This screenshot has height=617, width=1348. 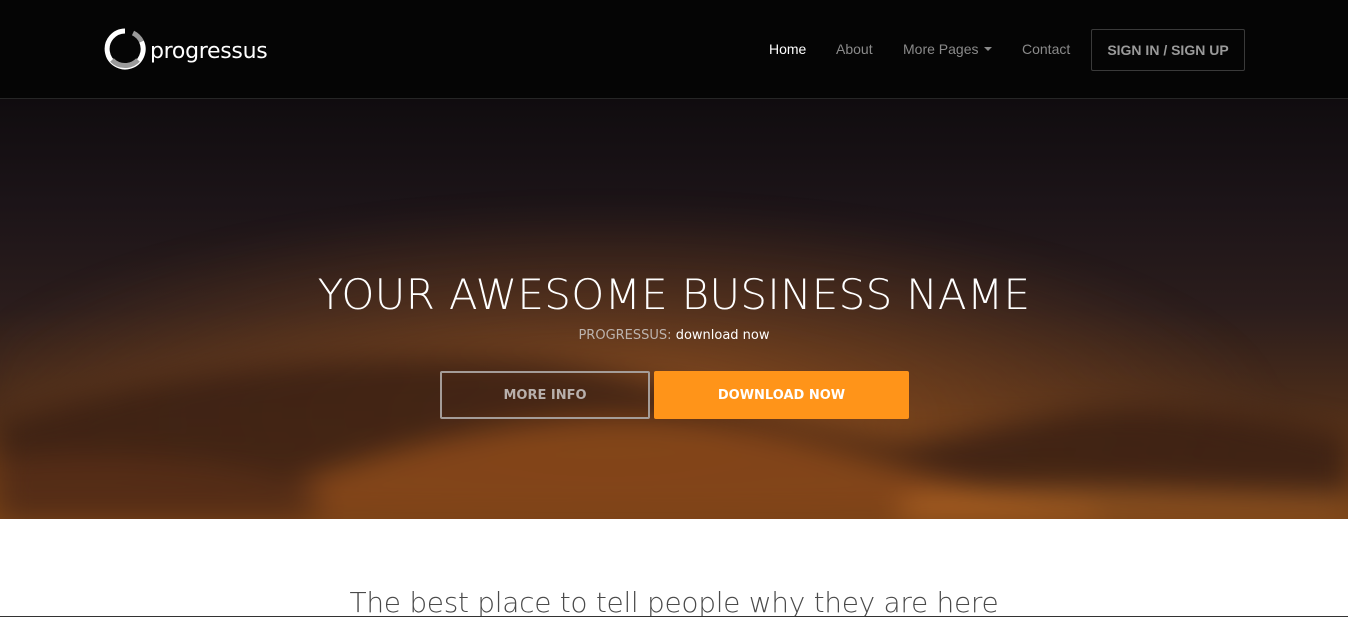 What do you see at coordinates (125, 49) in the screenshot?
I see `ring-logo-icon` at bounding box center [125, 49].